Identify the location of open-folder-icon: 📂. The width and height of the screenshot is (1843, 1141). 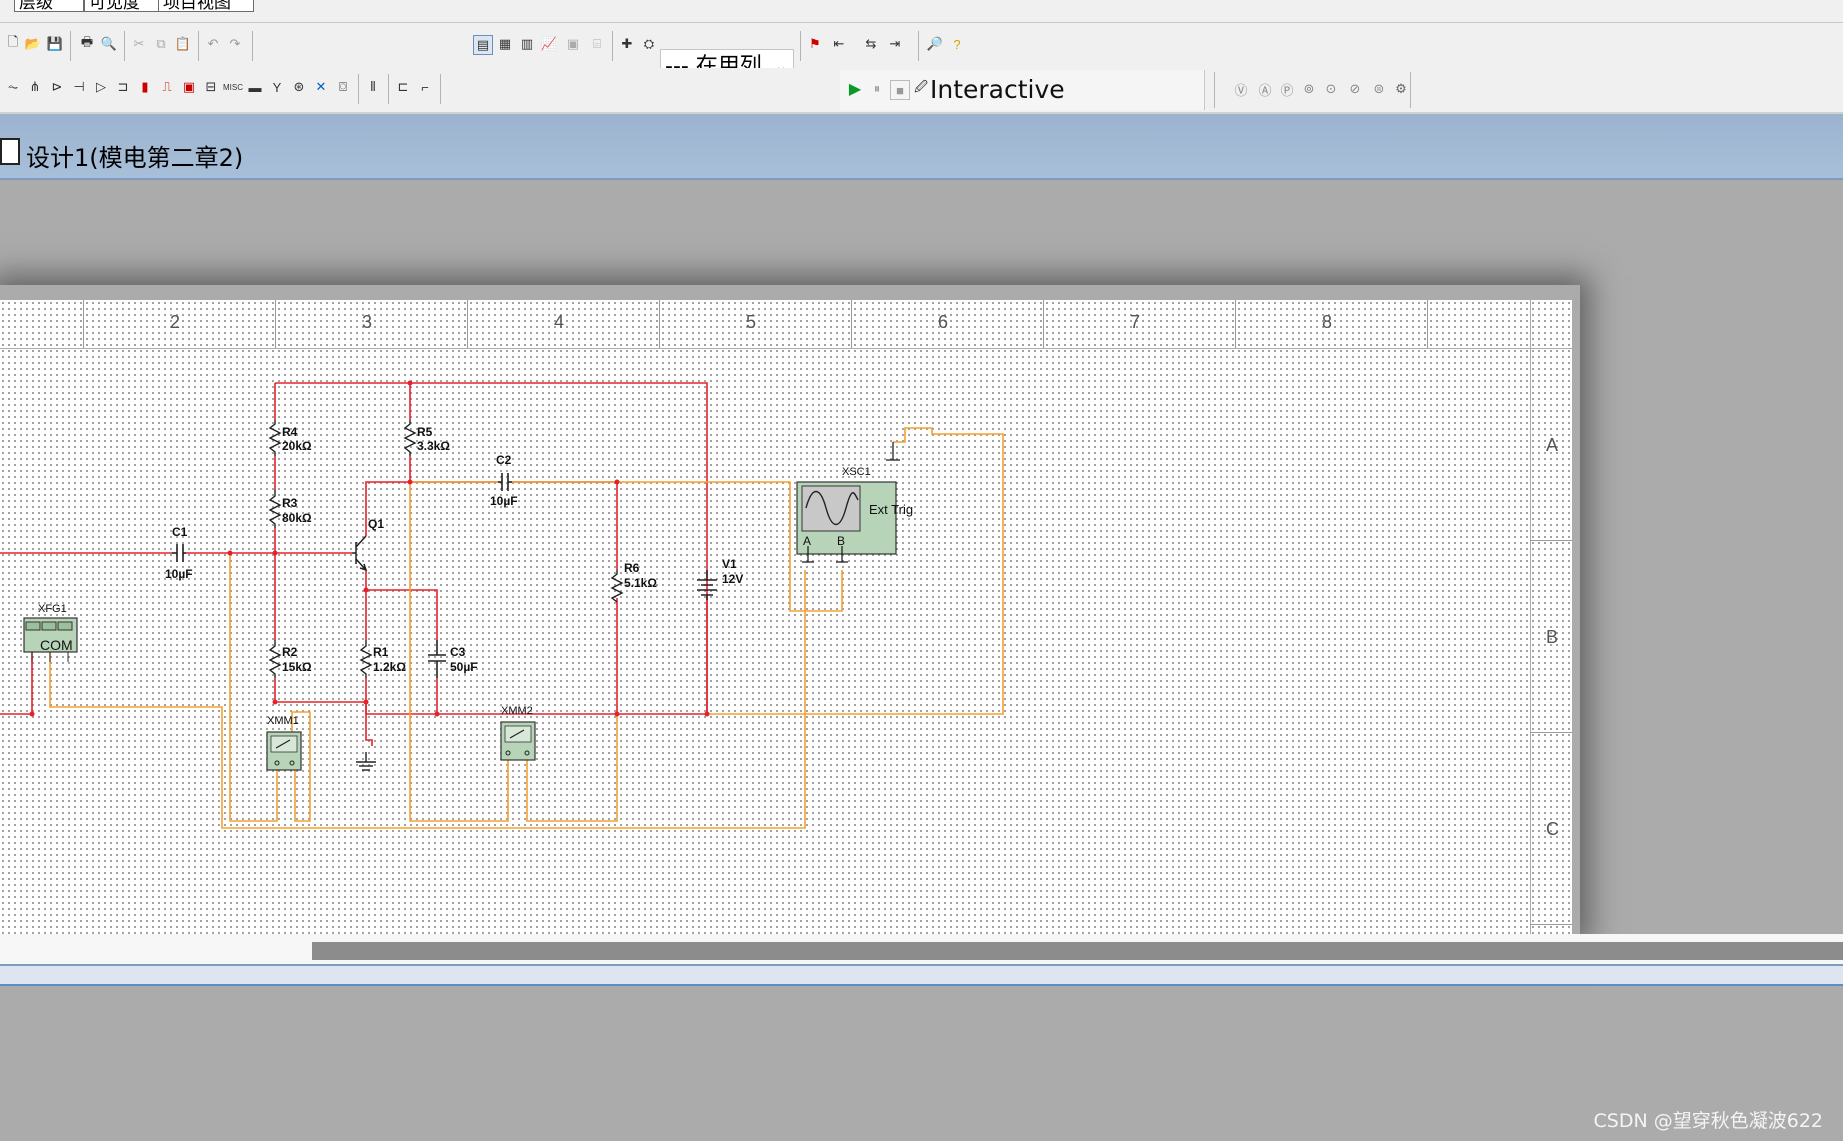
(33, 44).